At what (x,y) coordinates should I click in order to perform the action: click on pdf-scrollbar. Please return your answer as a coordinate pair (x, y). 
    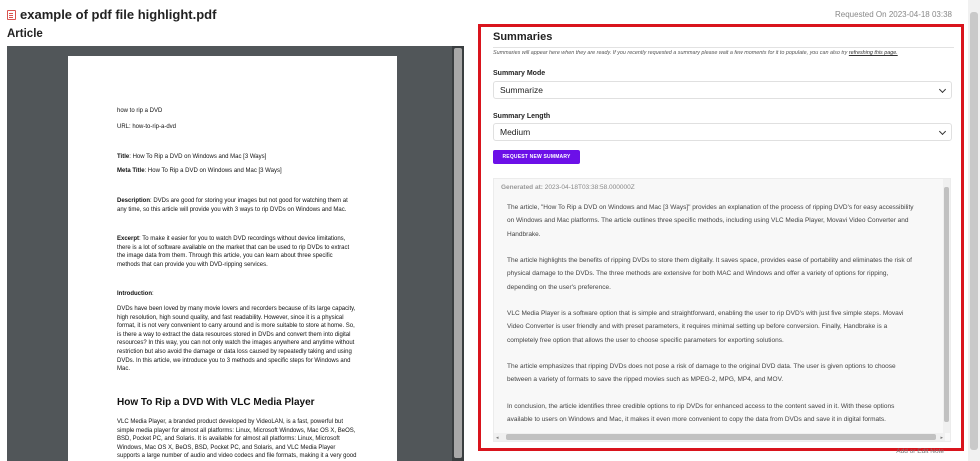
    Looking at the image, I should click on (458, 253).